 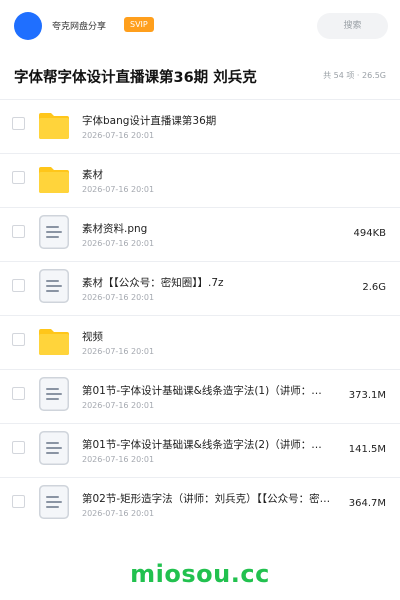 What do you see at coordinates (367, 503) in the screenshot?
I see `file-size: 364.7M` at bounding box center [367, 503].